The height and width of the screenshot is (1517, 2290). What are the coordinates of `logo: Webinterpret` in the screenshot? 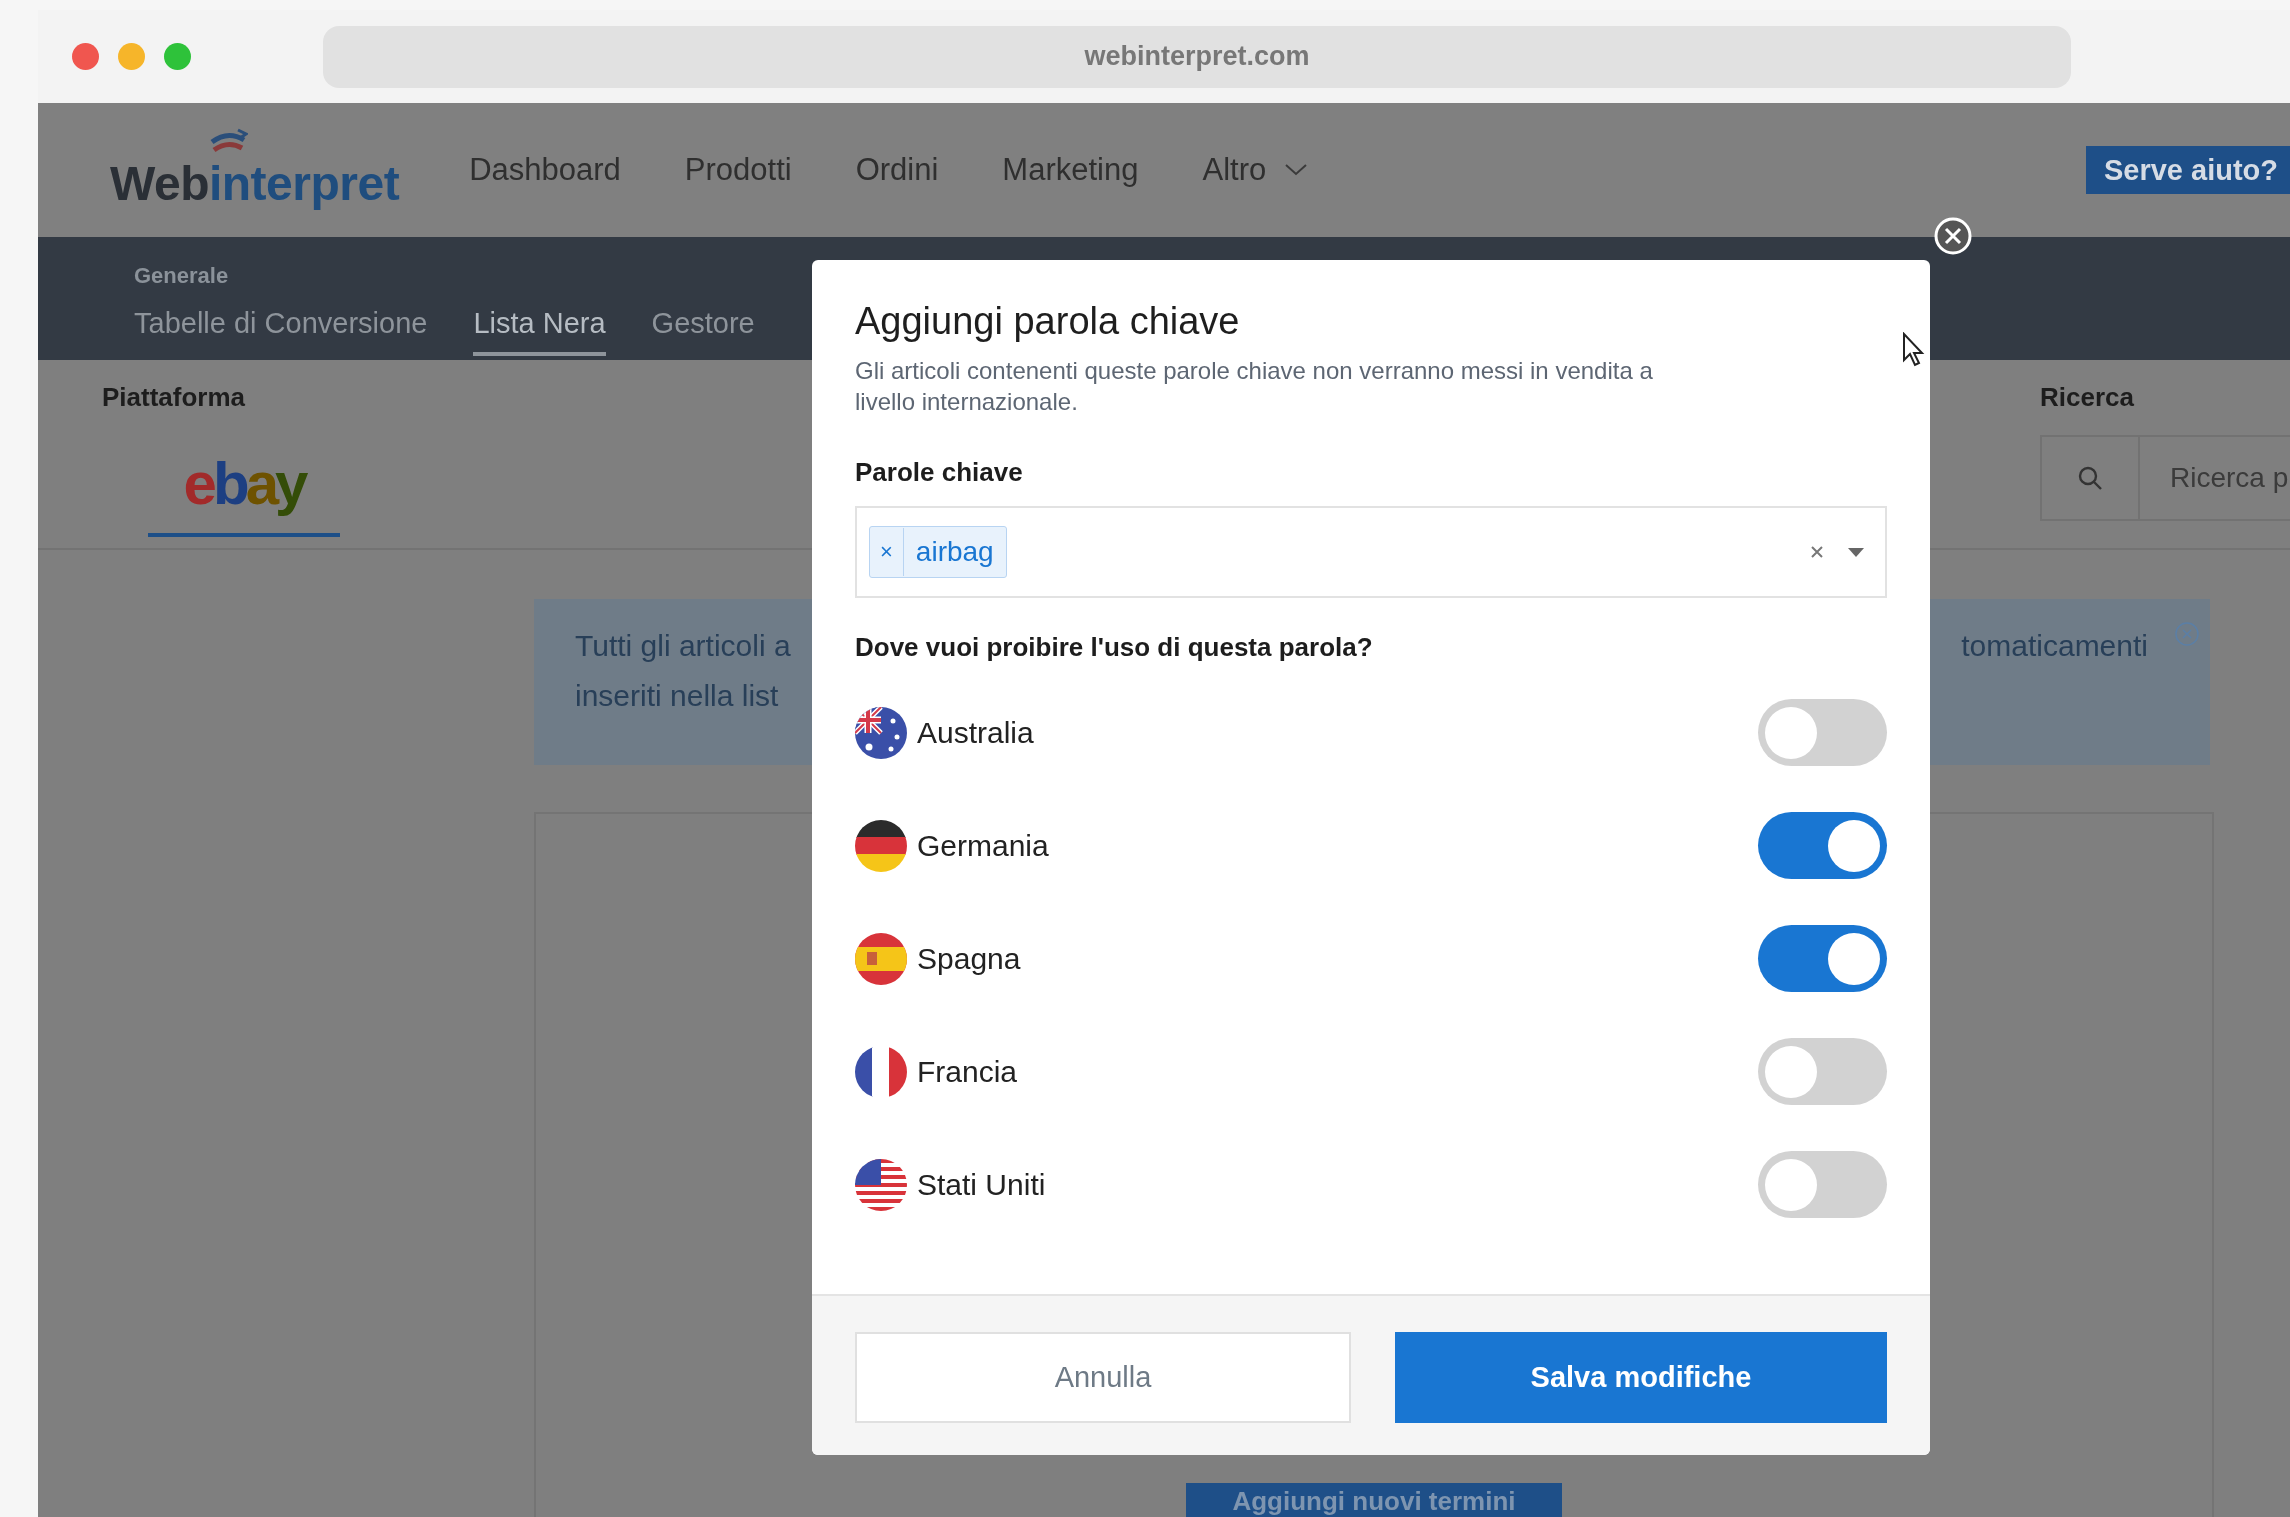 It's located at (255, 170).